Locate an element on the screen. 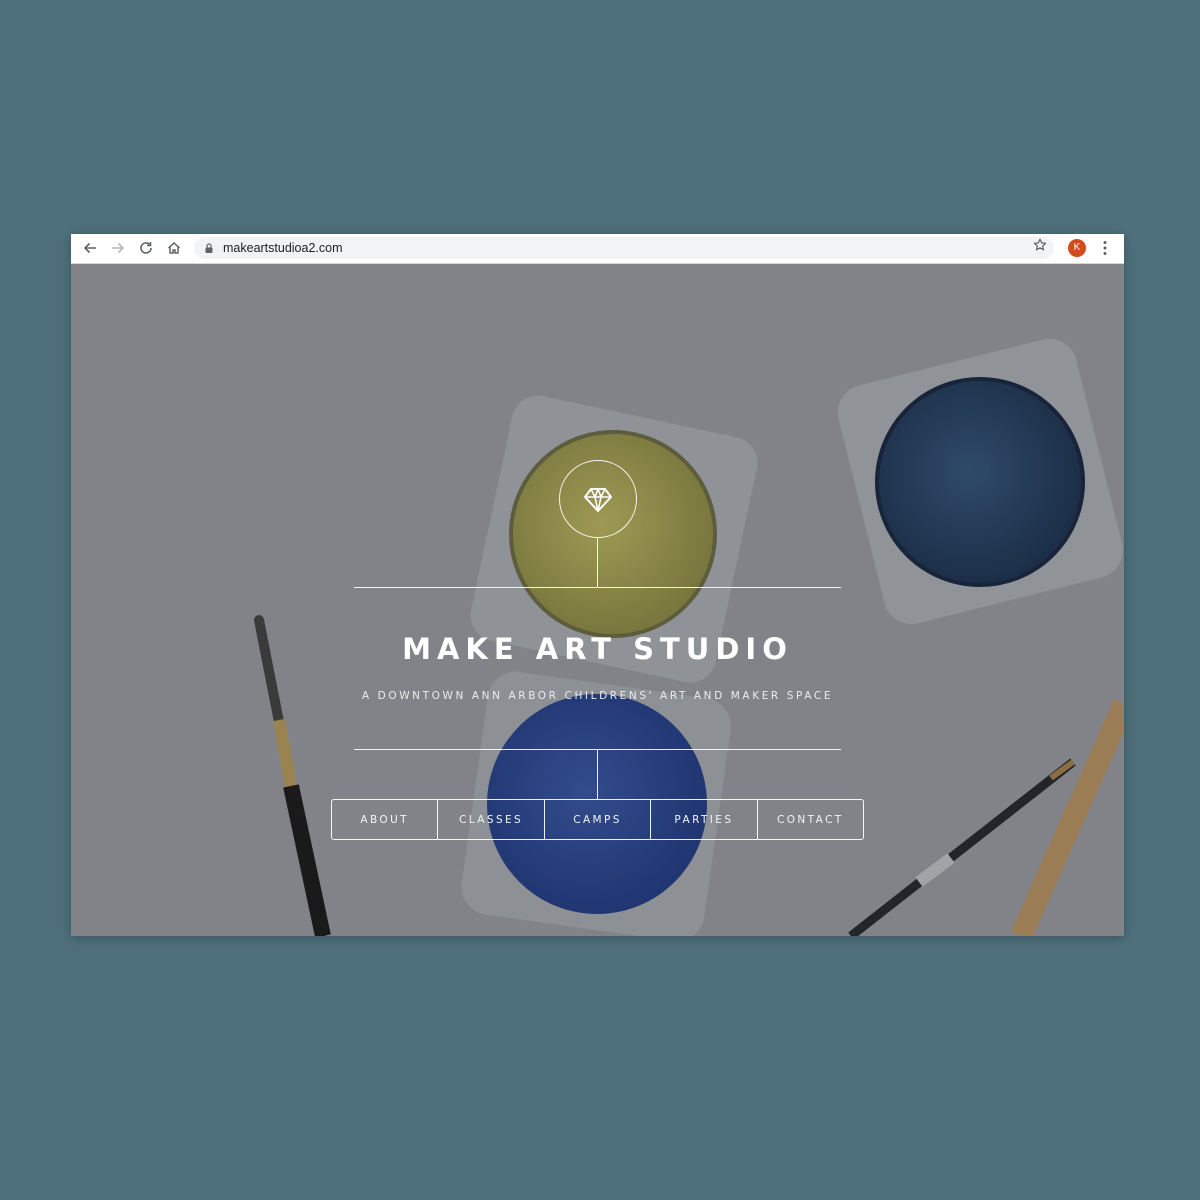 The width and height of the screenshot is (1200, 1200). home-icon is located at coordinates (174, 248).